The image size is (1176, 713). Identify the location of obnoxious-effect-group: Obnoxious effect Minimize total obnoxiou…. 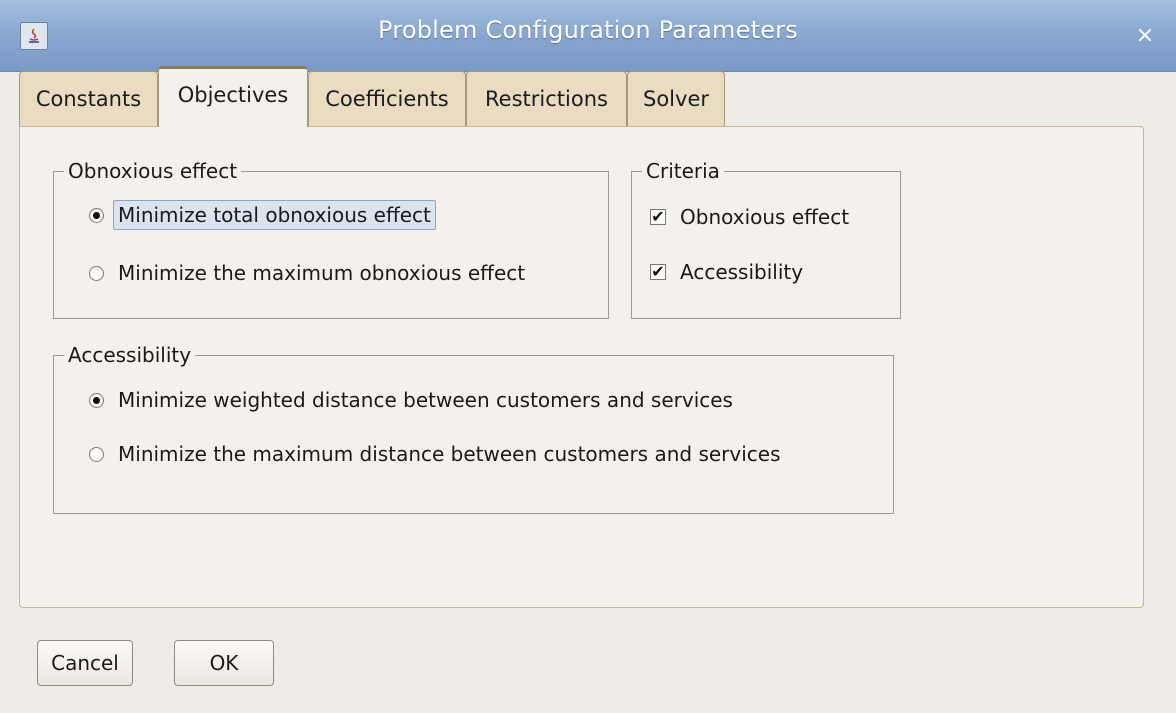
(331, 238).